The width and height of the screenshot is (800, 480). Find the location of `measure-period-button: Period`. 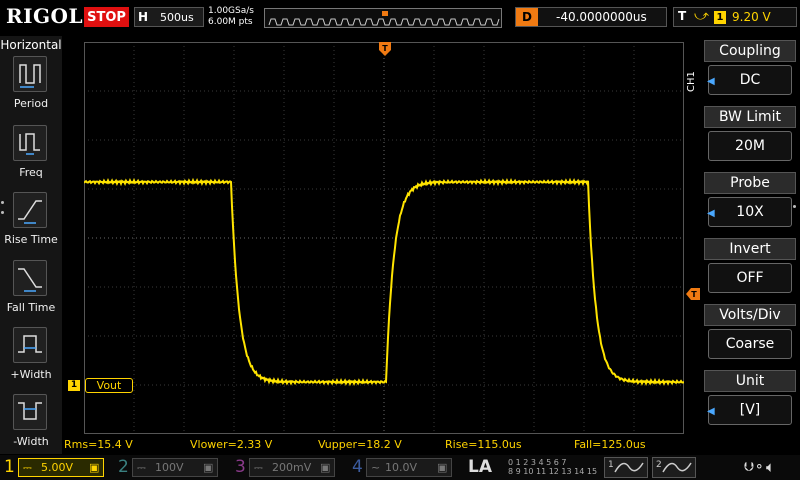

measure-period-button: Period is located at coordinates (31, 87).